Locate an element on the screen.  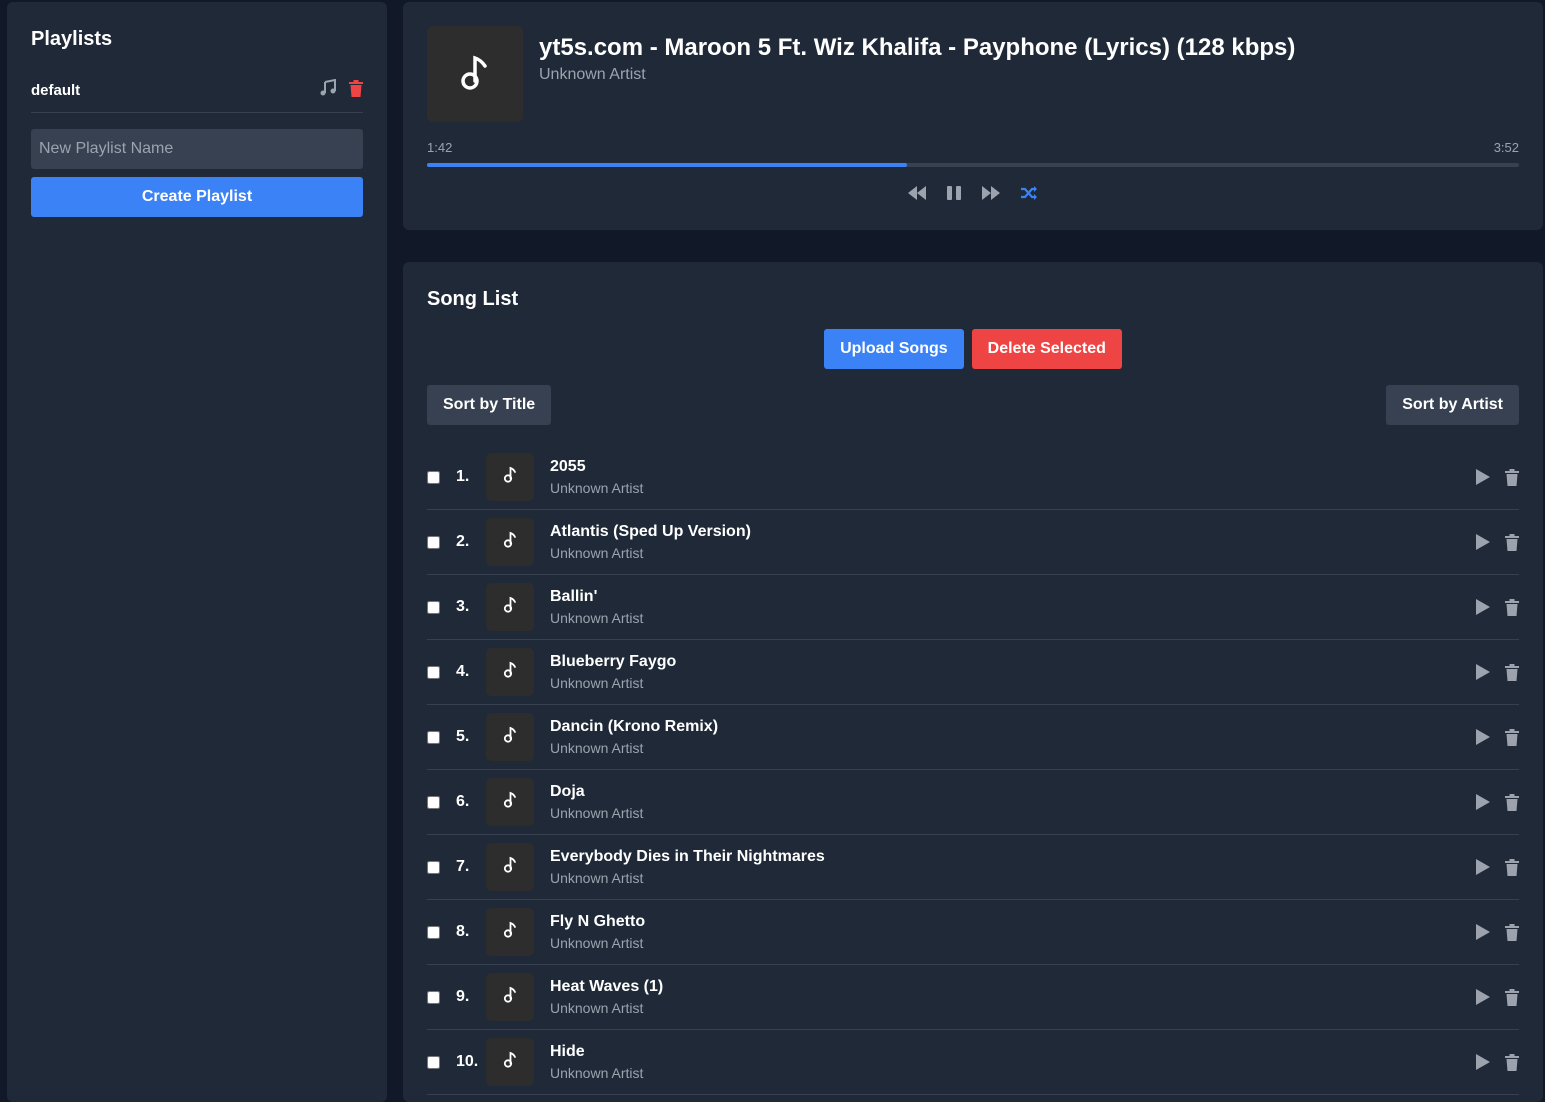
song-number: 3. is located at coordinates (463, 606).